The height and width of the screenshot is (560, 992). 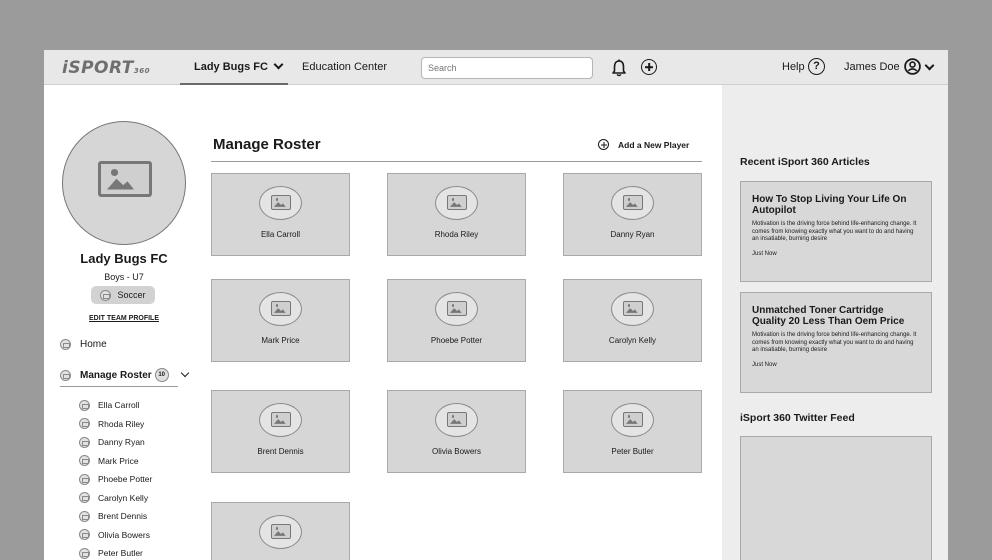 What do you see at coordinates (507, 68) in the screenshot?
I see `search-input` at bounding box center [507, 68].